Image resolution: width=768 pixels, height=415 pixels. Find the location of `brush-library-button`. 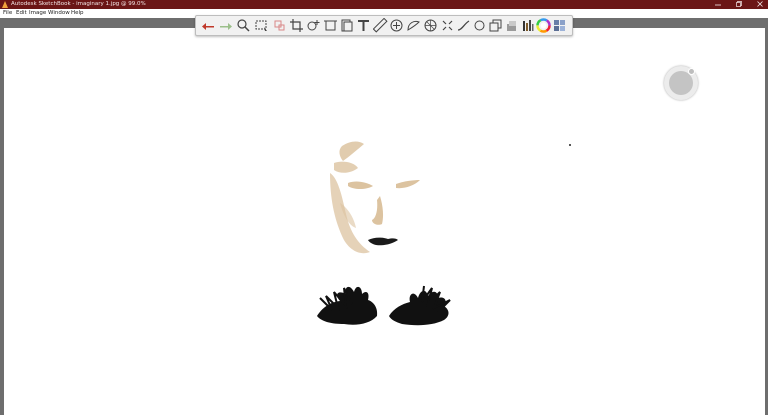

brush-library-button is located at coordinates (527, 25).